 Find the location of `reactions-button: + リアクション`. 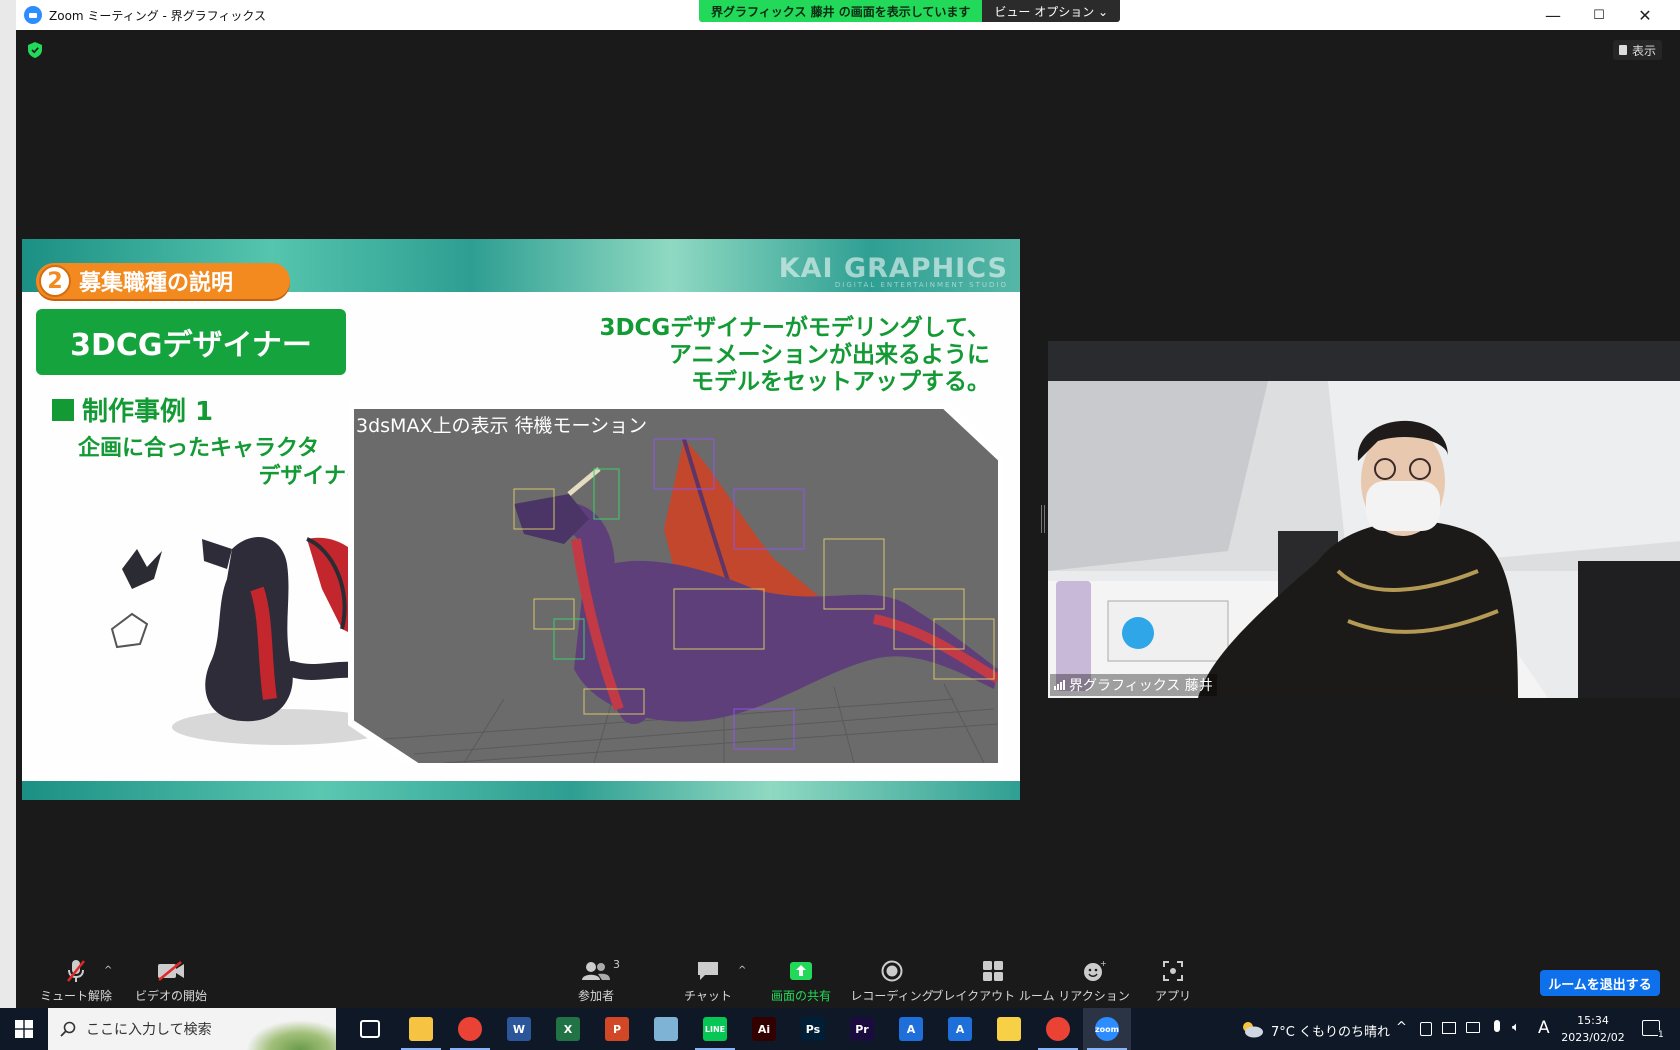

reactions-button: + リアクション is located at coordinates (1094, 979).